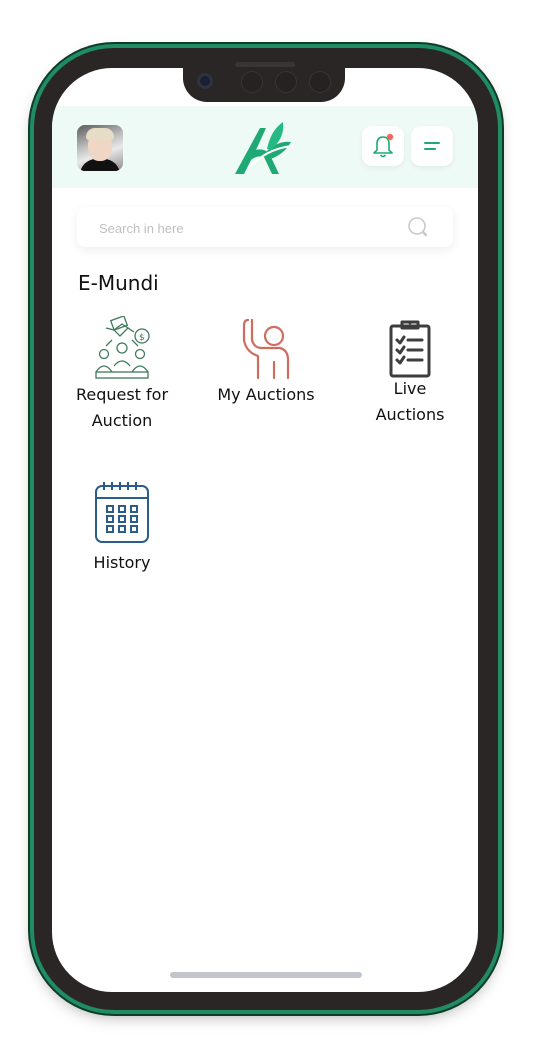 The height and width of the screenshot is (1051, 536). Describe the element at coordinates (419, 228) in the screenshot. I see `search-icon` at that location.